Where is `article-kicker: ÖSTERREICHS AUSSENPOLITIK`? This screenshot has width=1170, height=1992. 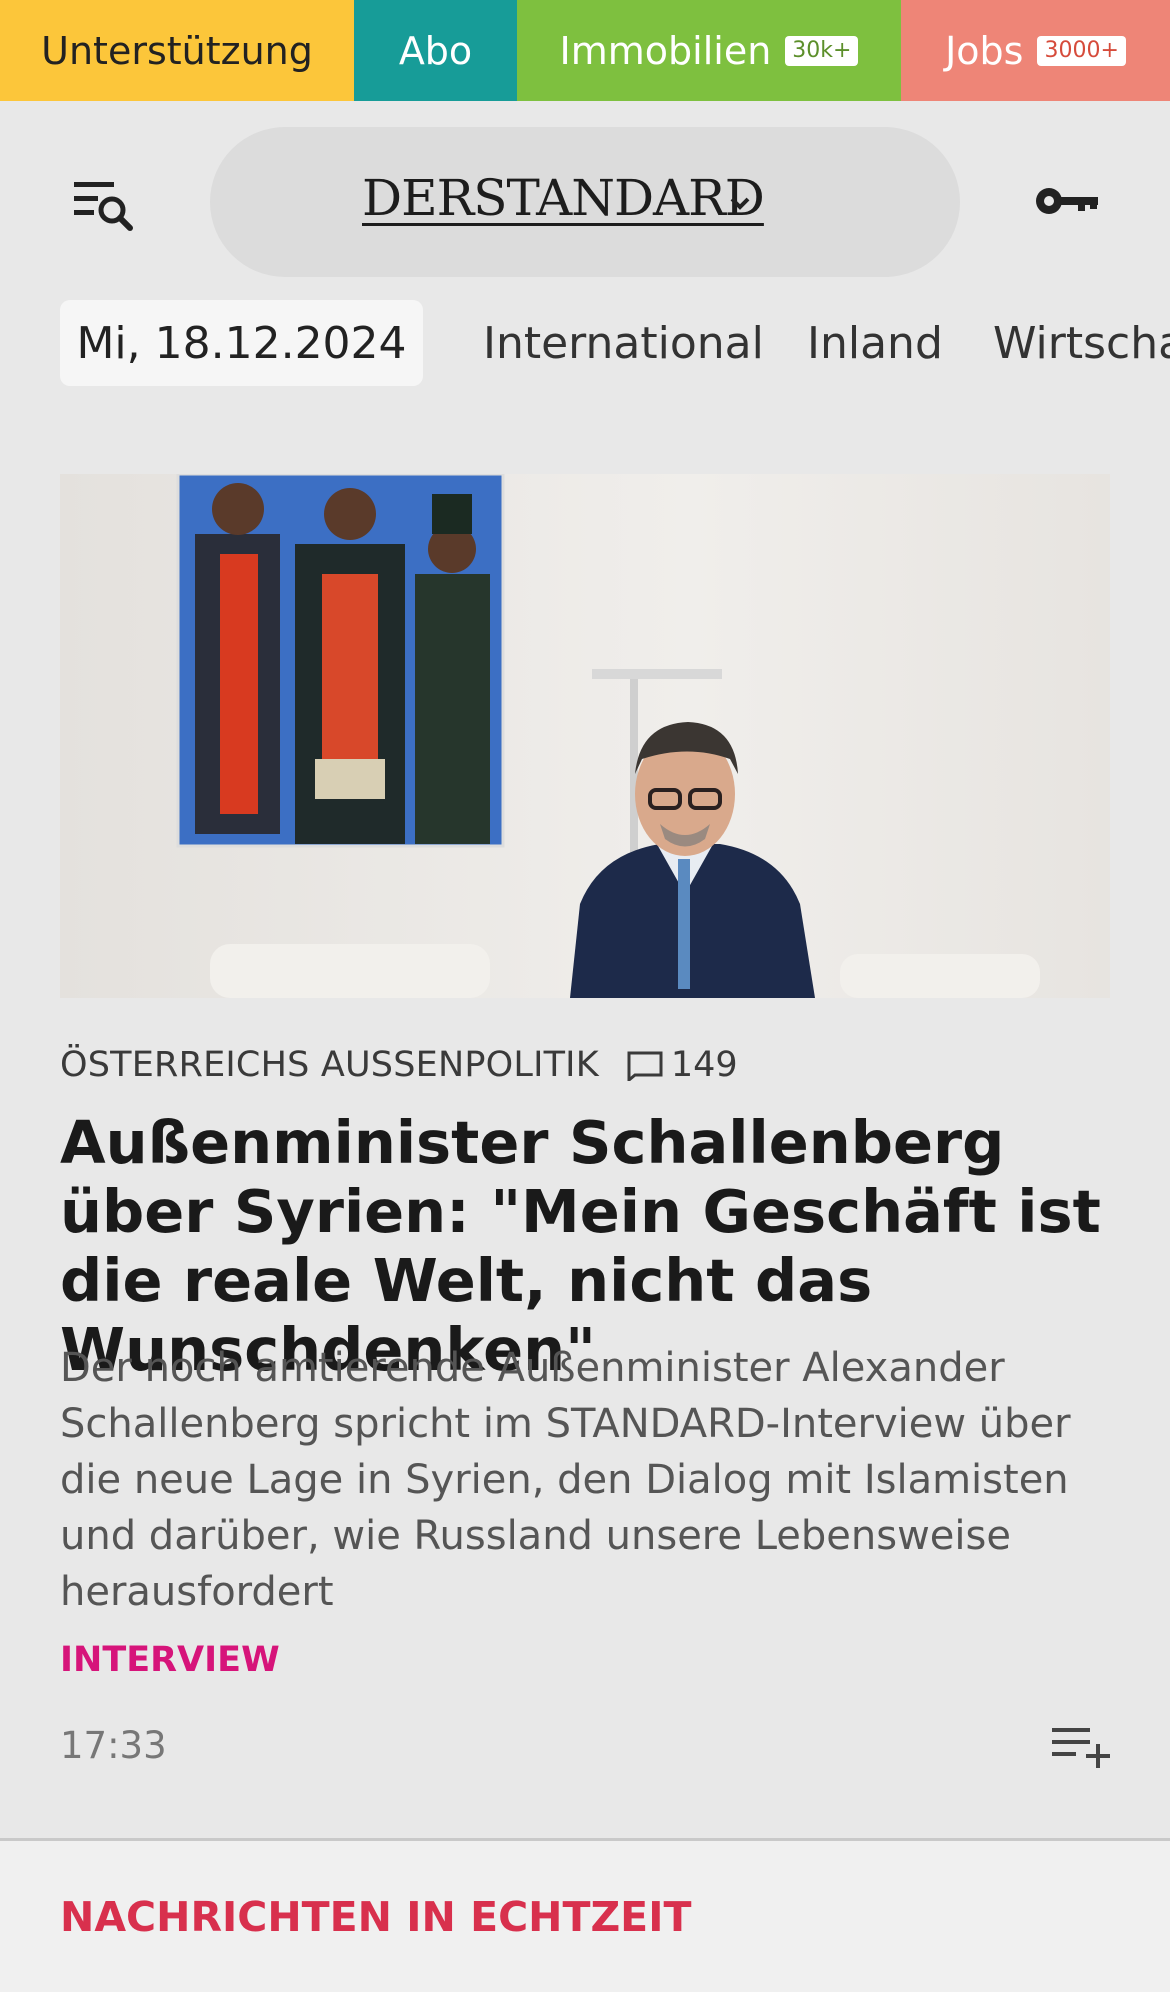 article-kicker: ÖSTERREICHS AUSSENPOLITIK is located at coordinates (329, 1065).